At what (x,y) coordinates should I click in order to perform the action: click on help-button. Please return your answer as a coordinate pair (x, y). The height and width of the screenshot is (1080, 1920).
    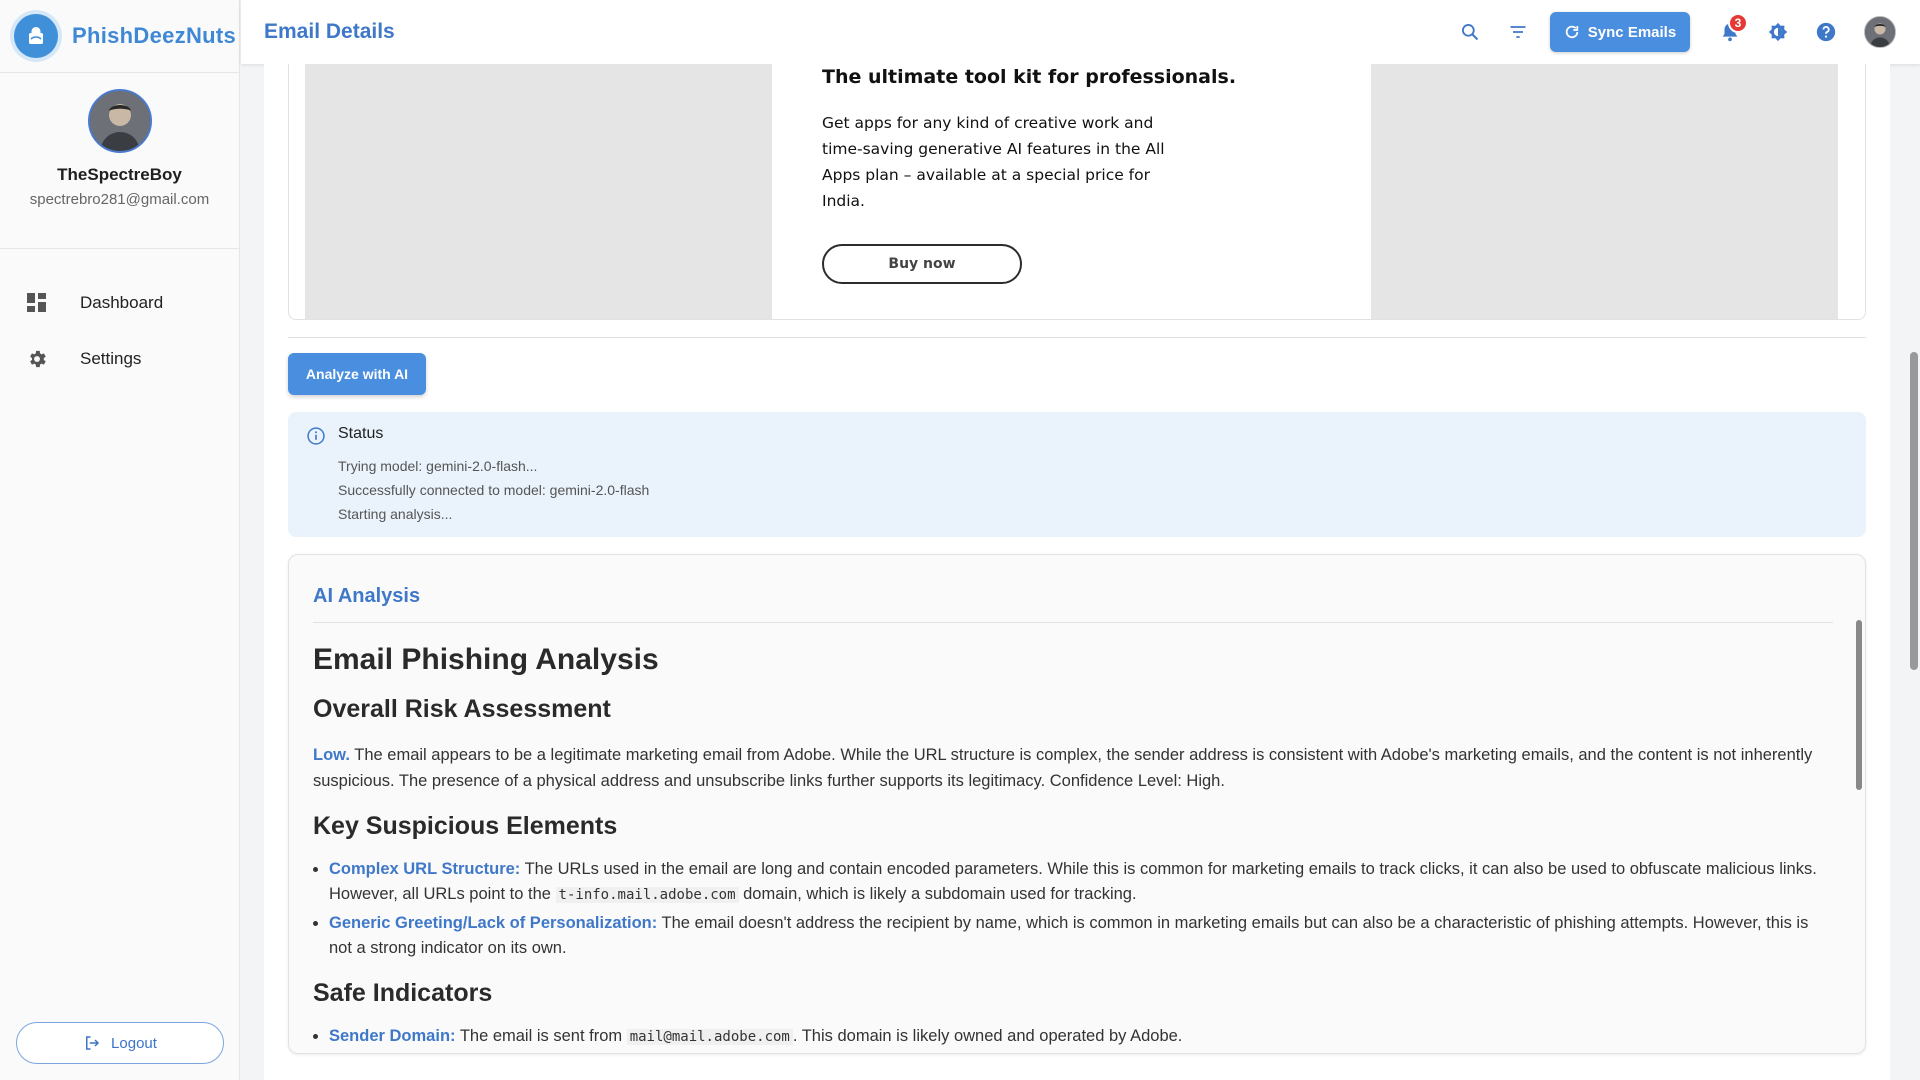
    Looking at the image, I should click on (1826, 32).